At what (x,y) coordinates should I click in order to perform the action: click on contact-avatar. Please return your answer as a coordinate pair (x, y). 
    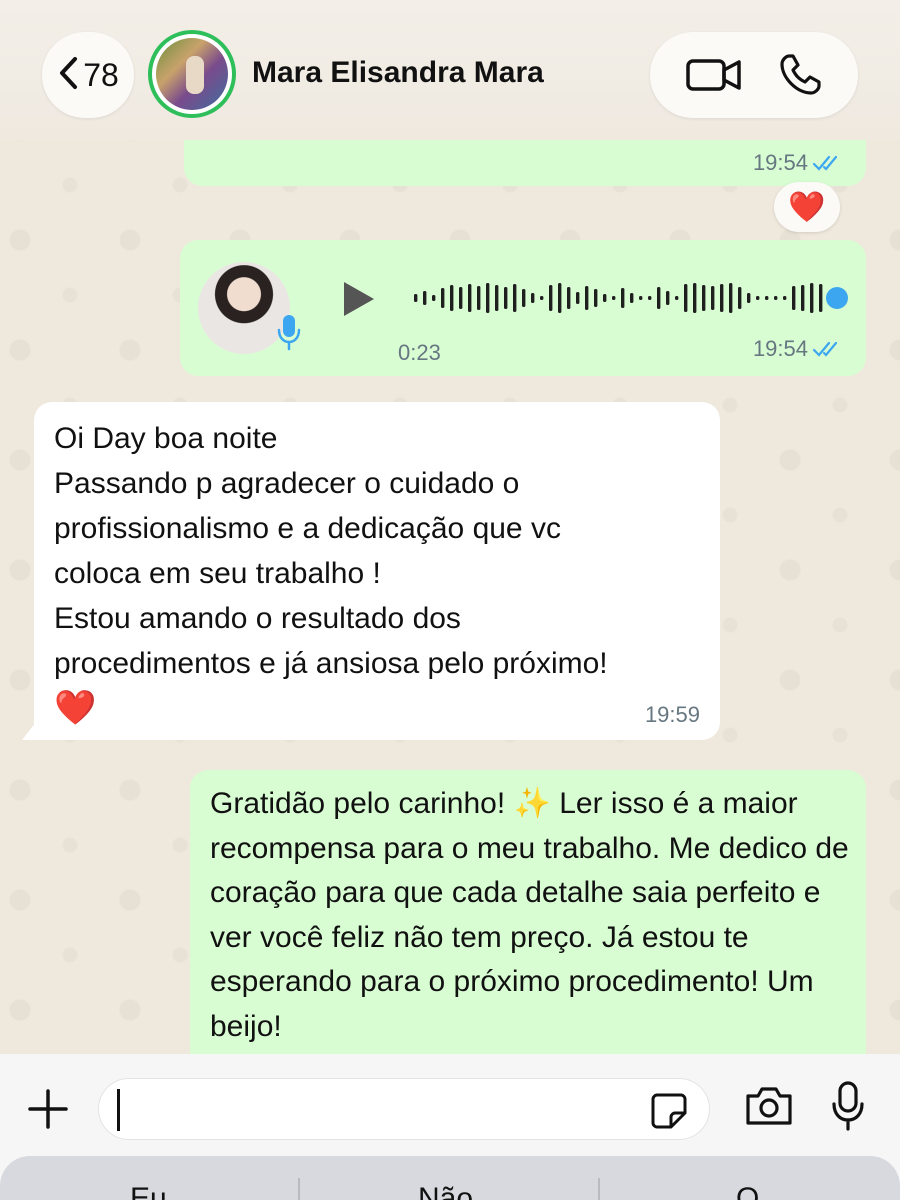
    Looking at the image, I should click on (192, 74).